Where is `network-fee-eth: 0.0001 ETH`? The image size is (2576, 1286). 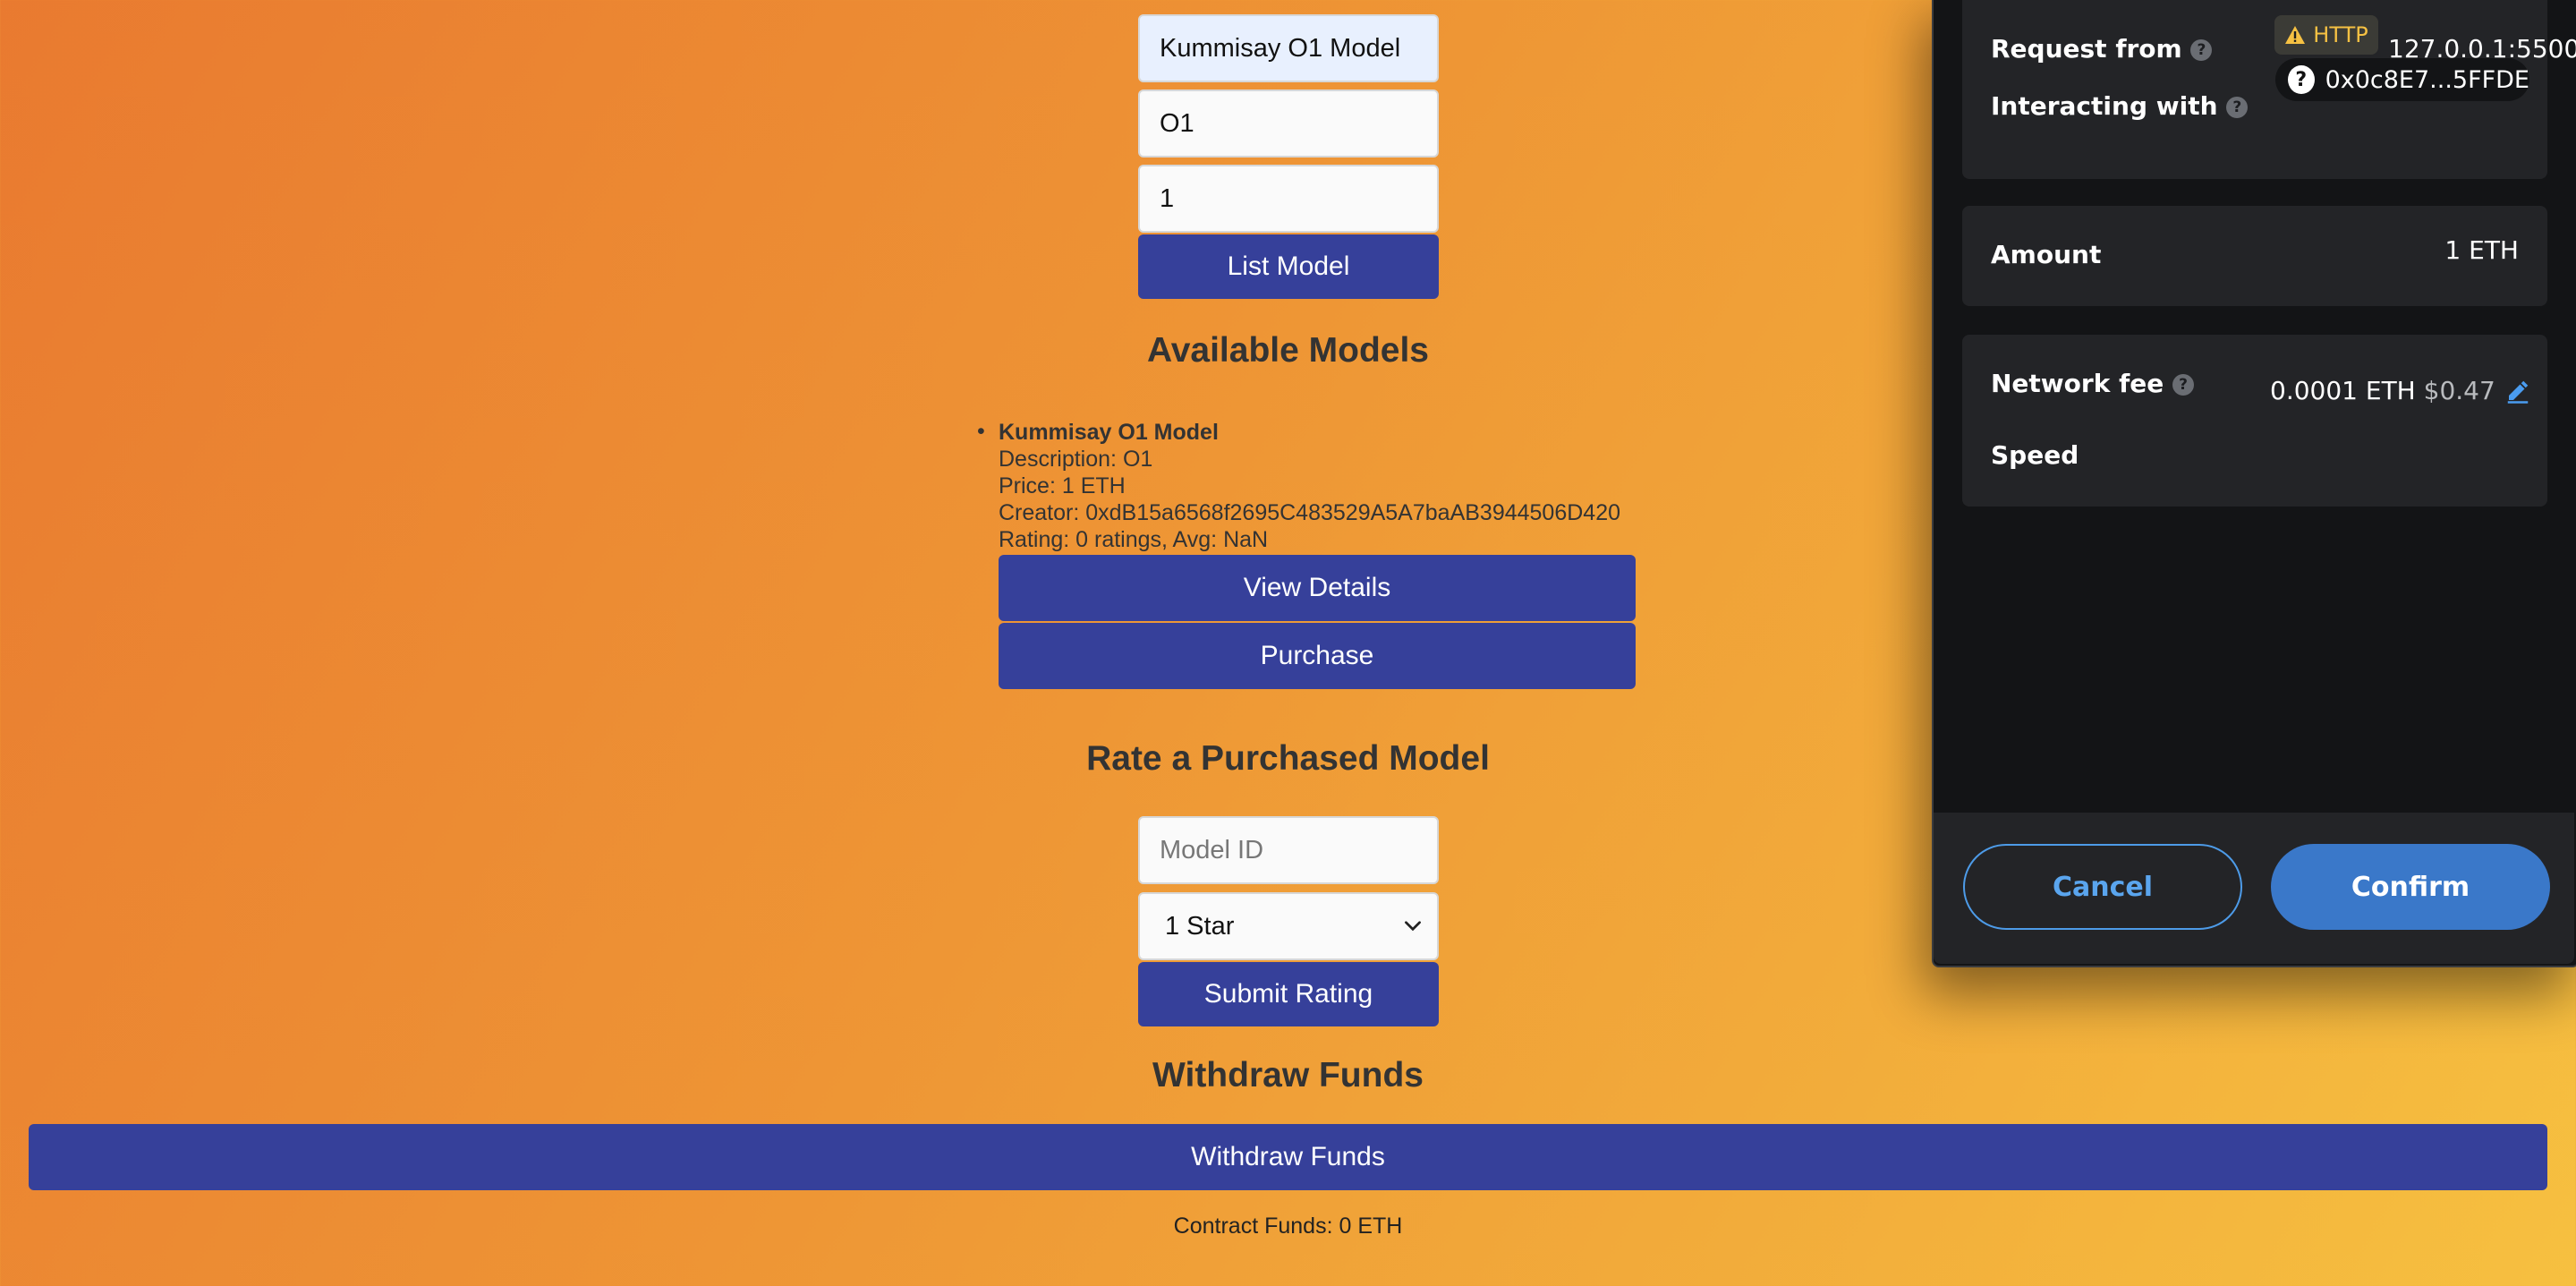
network-fee-eth: 0.0001 ETH is located at coordinates (2343, 390).